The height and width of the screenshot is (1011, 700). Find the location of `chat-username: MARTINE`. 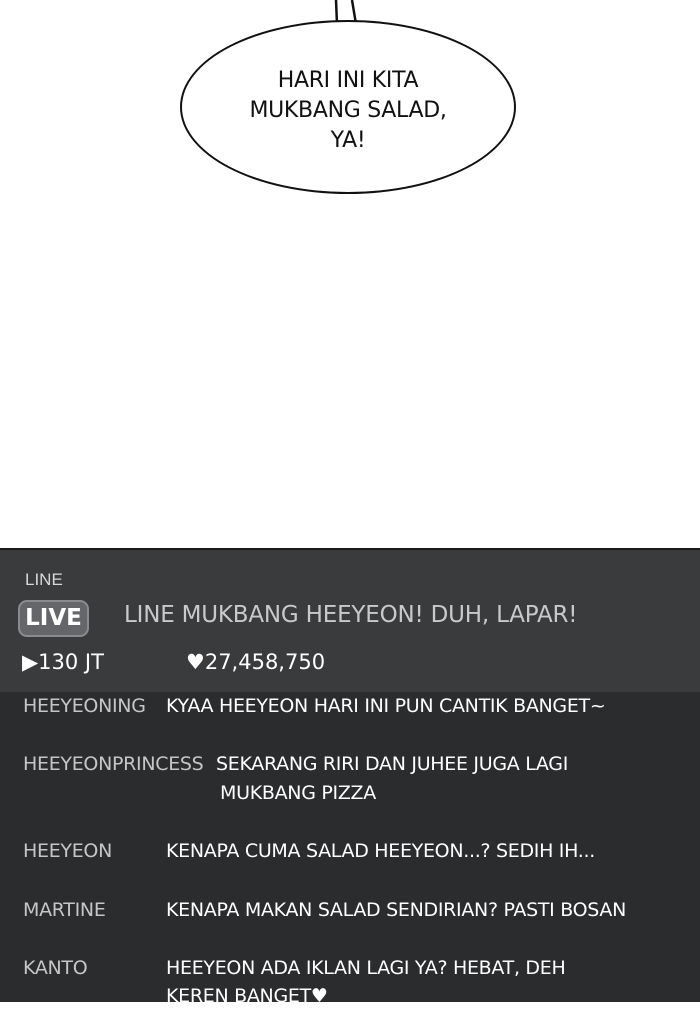

chat-username: MARTINE is located at coordinates (64, 910).